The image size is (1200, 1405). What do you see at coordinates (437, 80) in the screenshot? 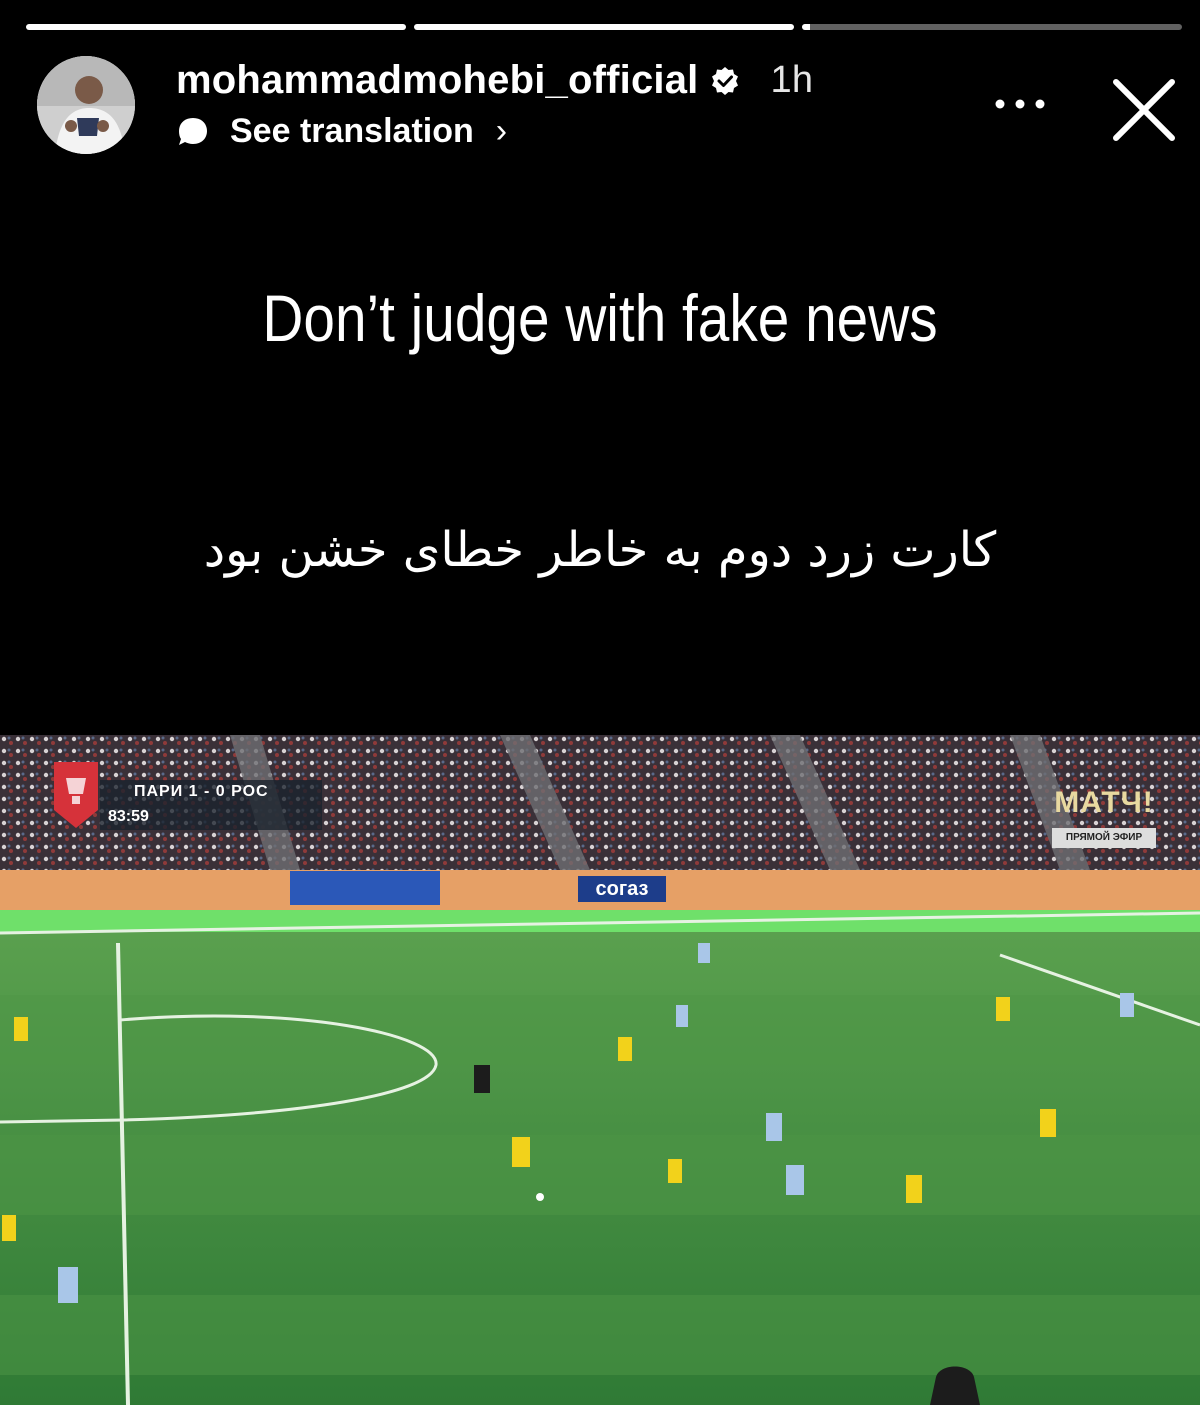
I see `username: mohammadmohebi_official` at bounding box center [437, 80].